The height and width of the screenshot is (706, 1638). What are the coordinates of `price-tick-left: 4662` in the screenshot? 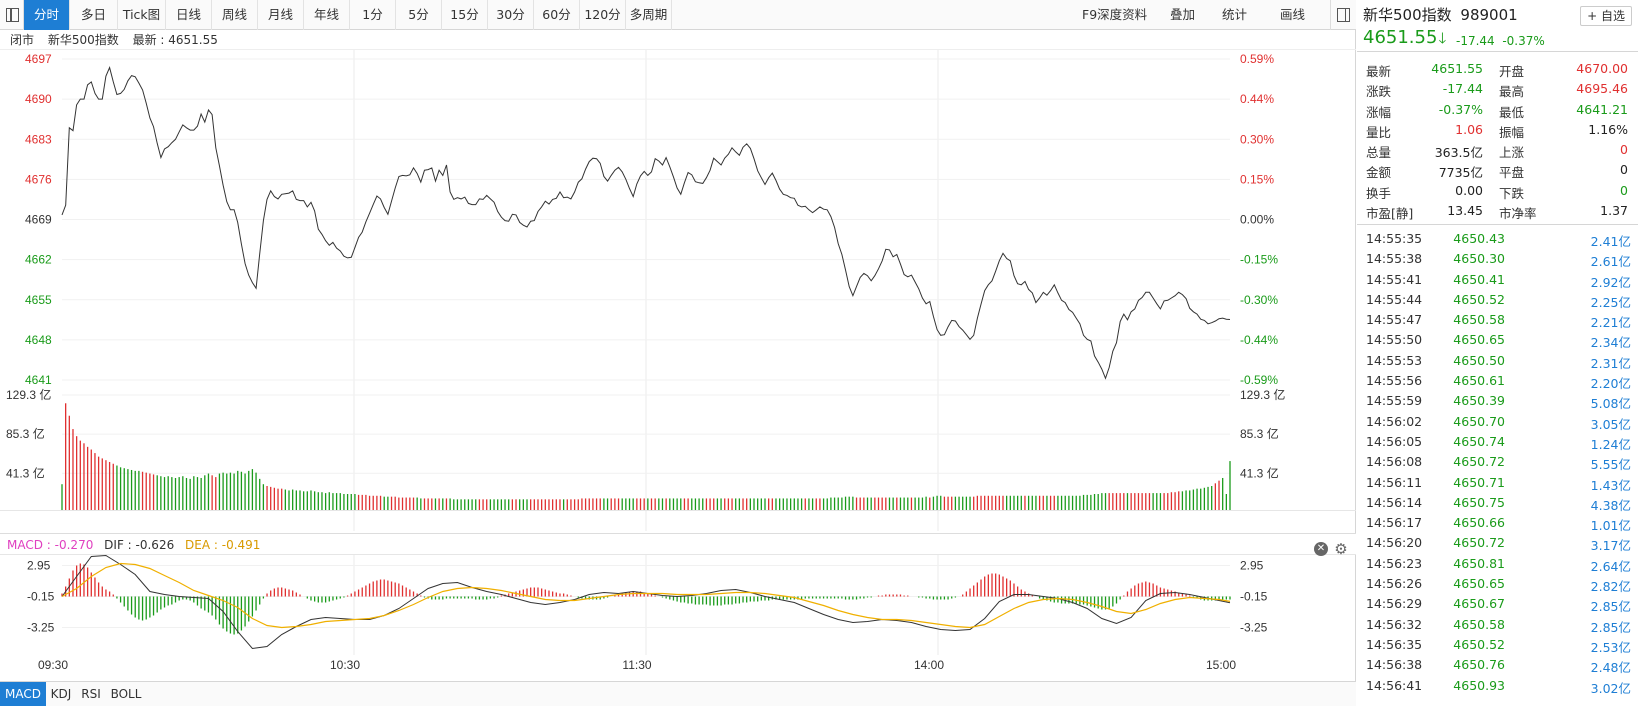 It's located at (38, 260).